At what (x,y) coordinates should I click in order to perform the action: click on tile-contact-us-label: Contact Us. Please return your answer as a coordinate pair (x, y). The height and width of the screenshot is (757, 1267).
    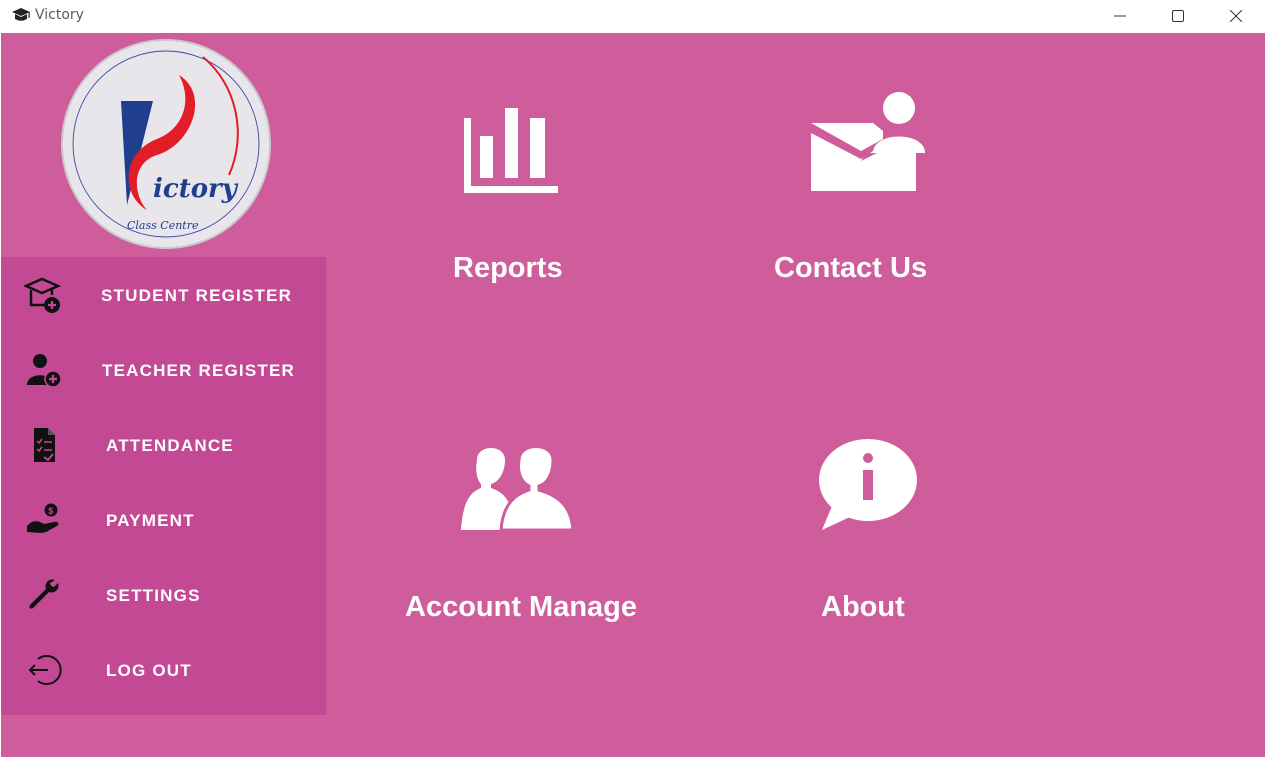
    Looking at the image, I should click on (851, 268).